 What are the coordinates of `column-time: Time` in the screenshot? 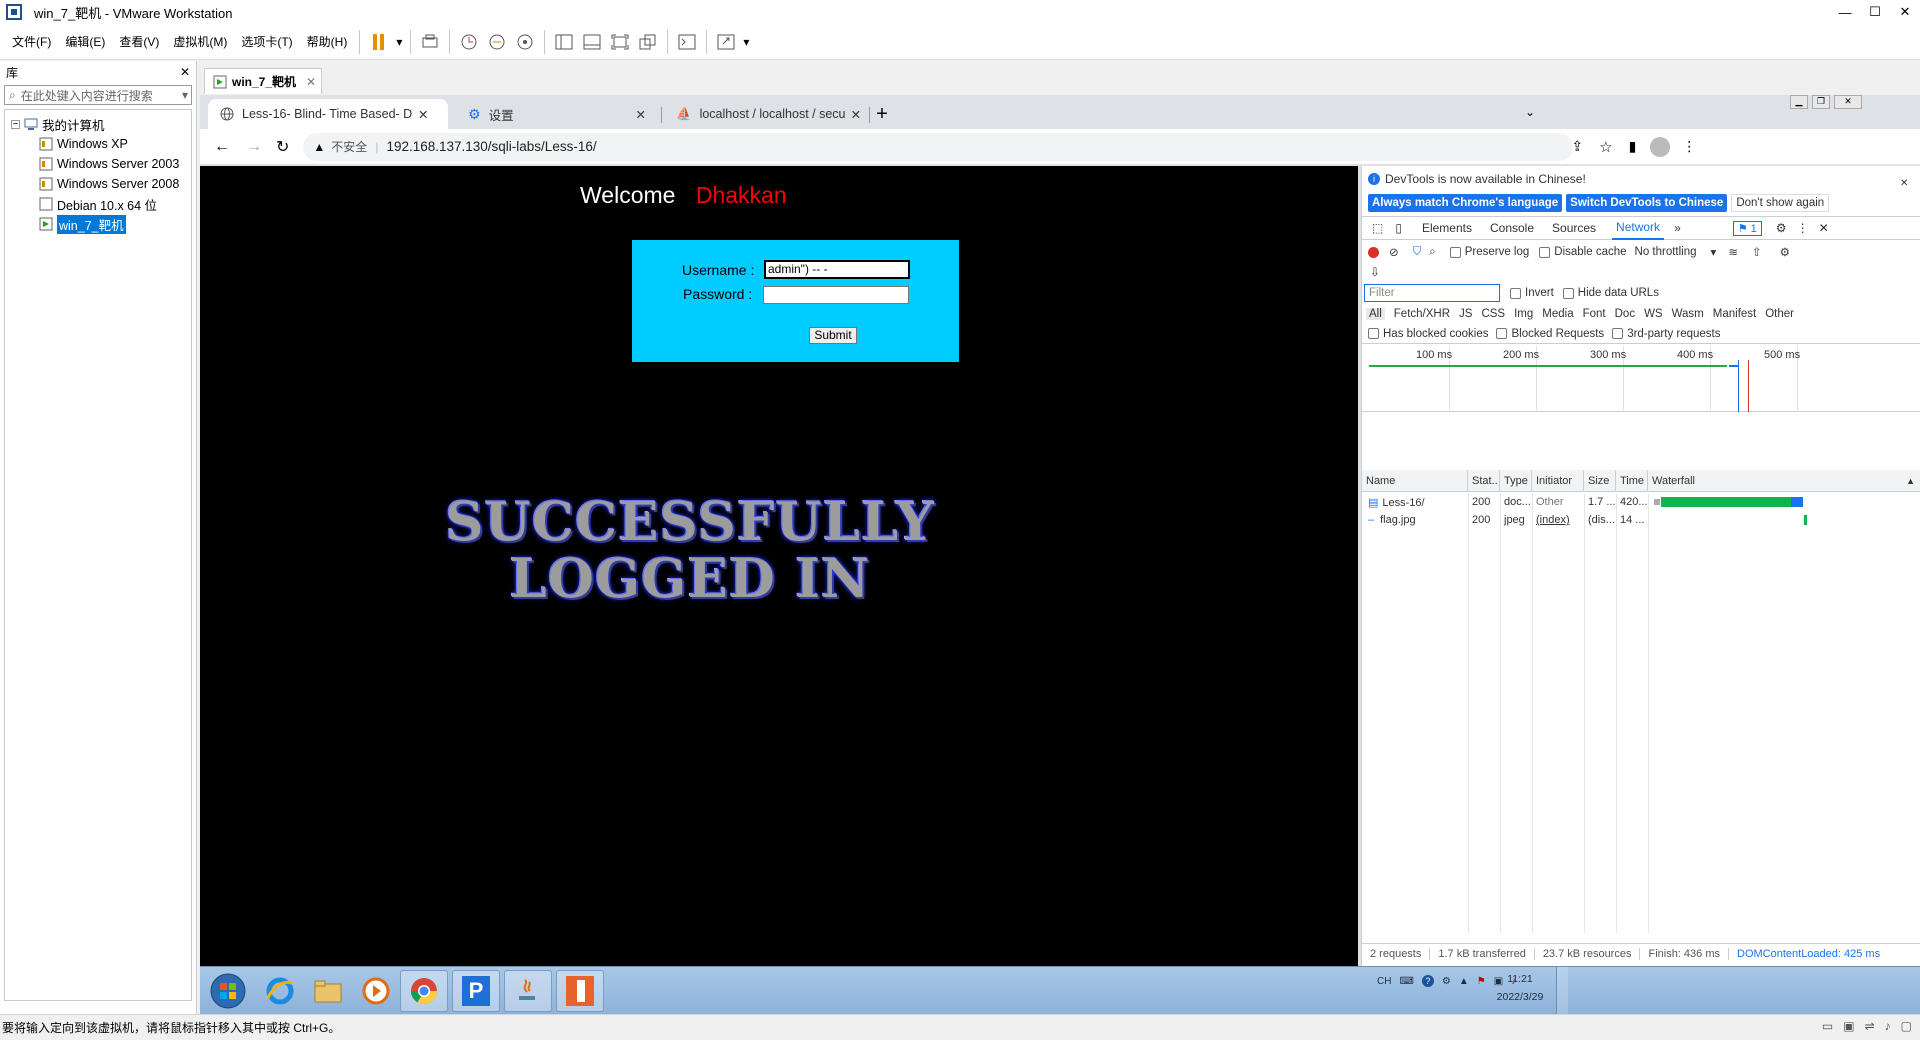 It's located at (1632, 481).